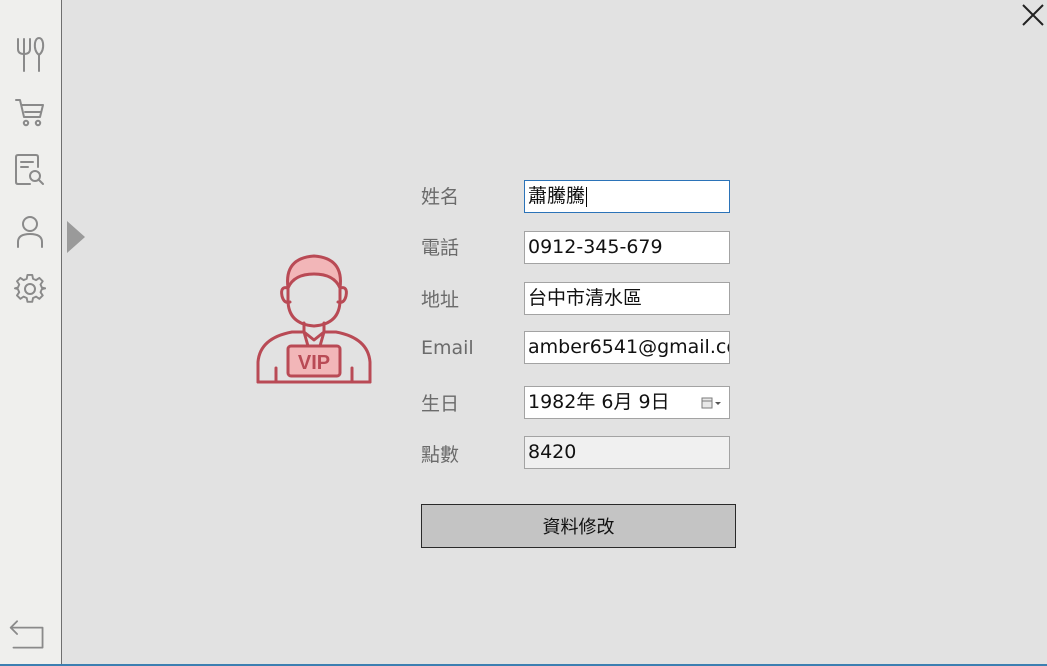  I want to click on document-search-icon, so click(29, 169).